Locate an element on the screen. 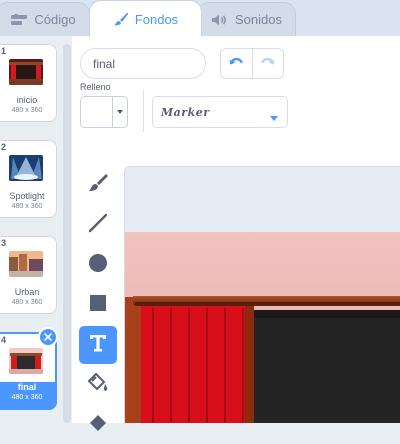  redo-button is located at coordinates (267, 63).